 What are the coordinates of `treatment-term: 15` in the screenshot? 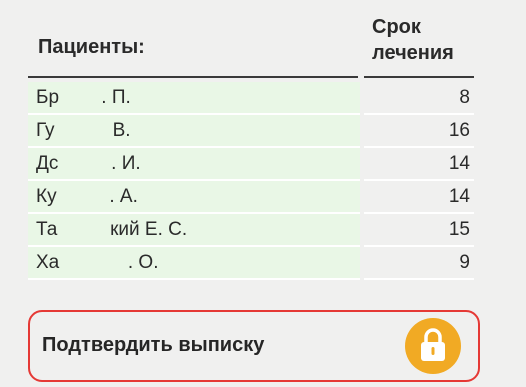 It's located at (459, 229).